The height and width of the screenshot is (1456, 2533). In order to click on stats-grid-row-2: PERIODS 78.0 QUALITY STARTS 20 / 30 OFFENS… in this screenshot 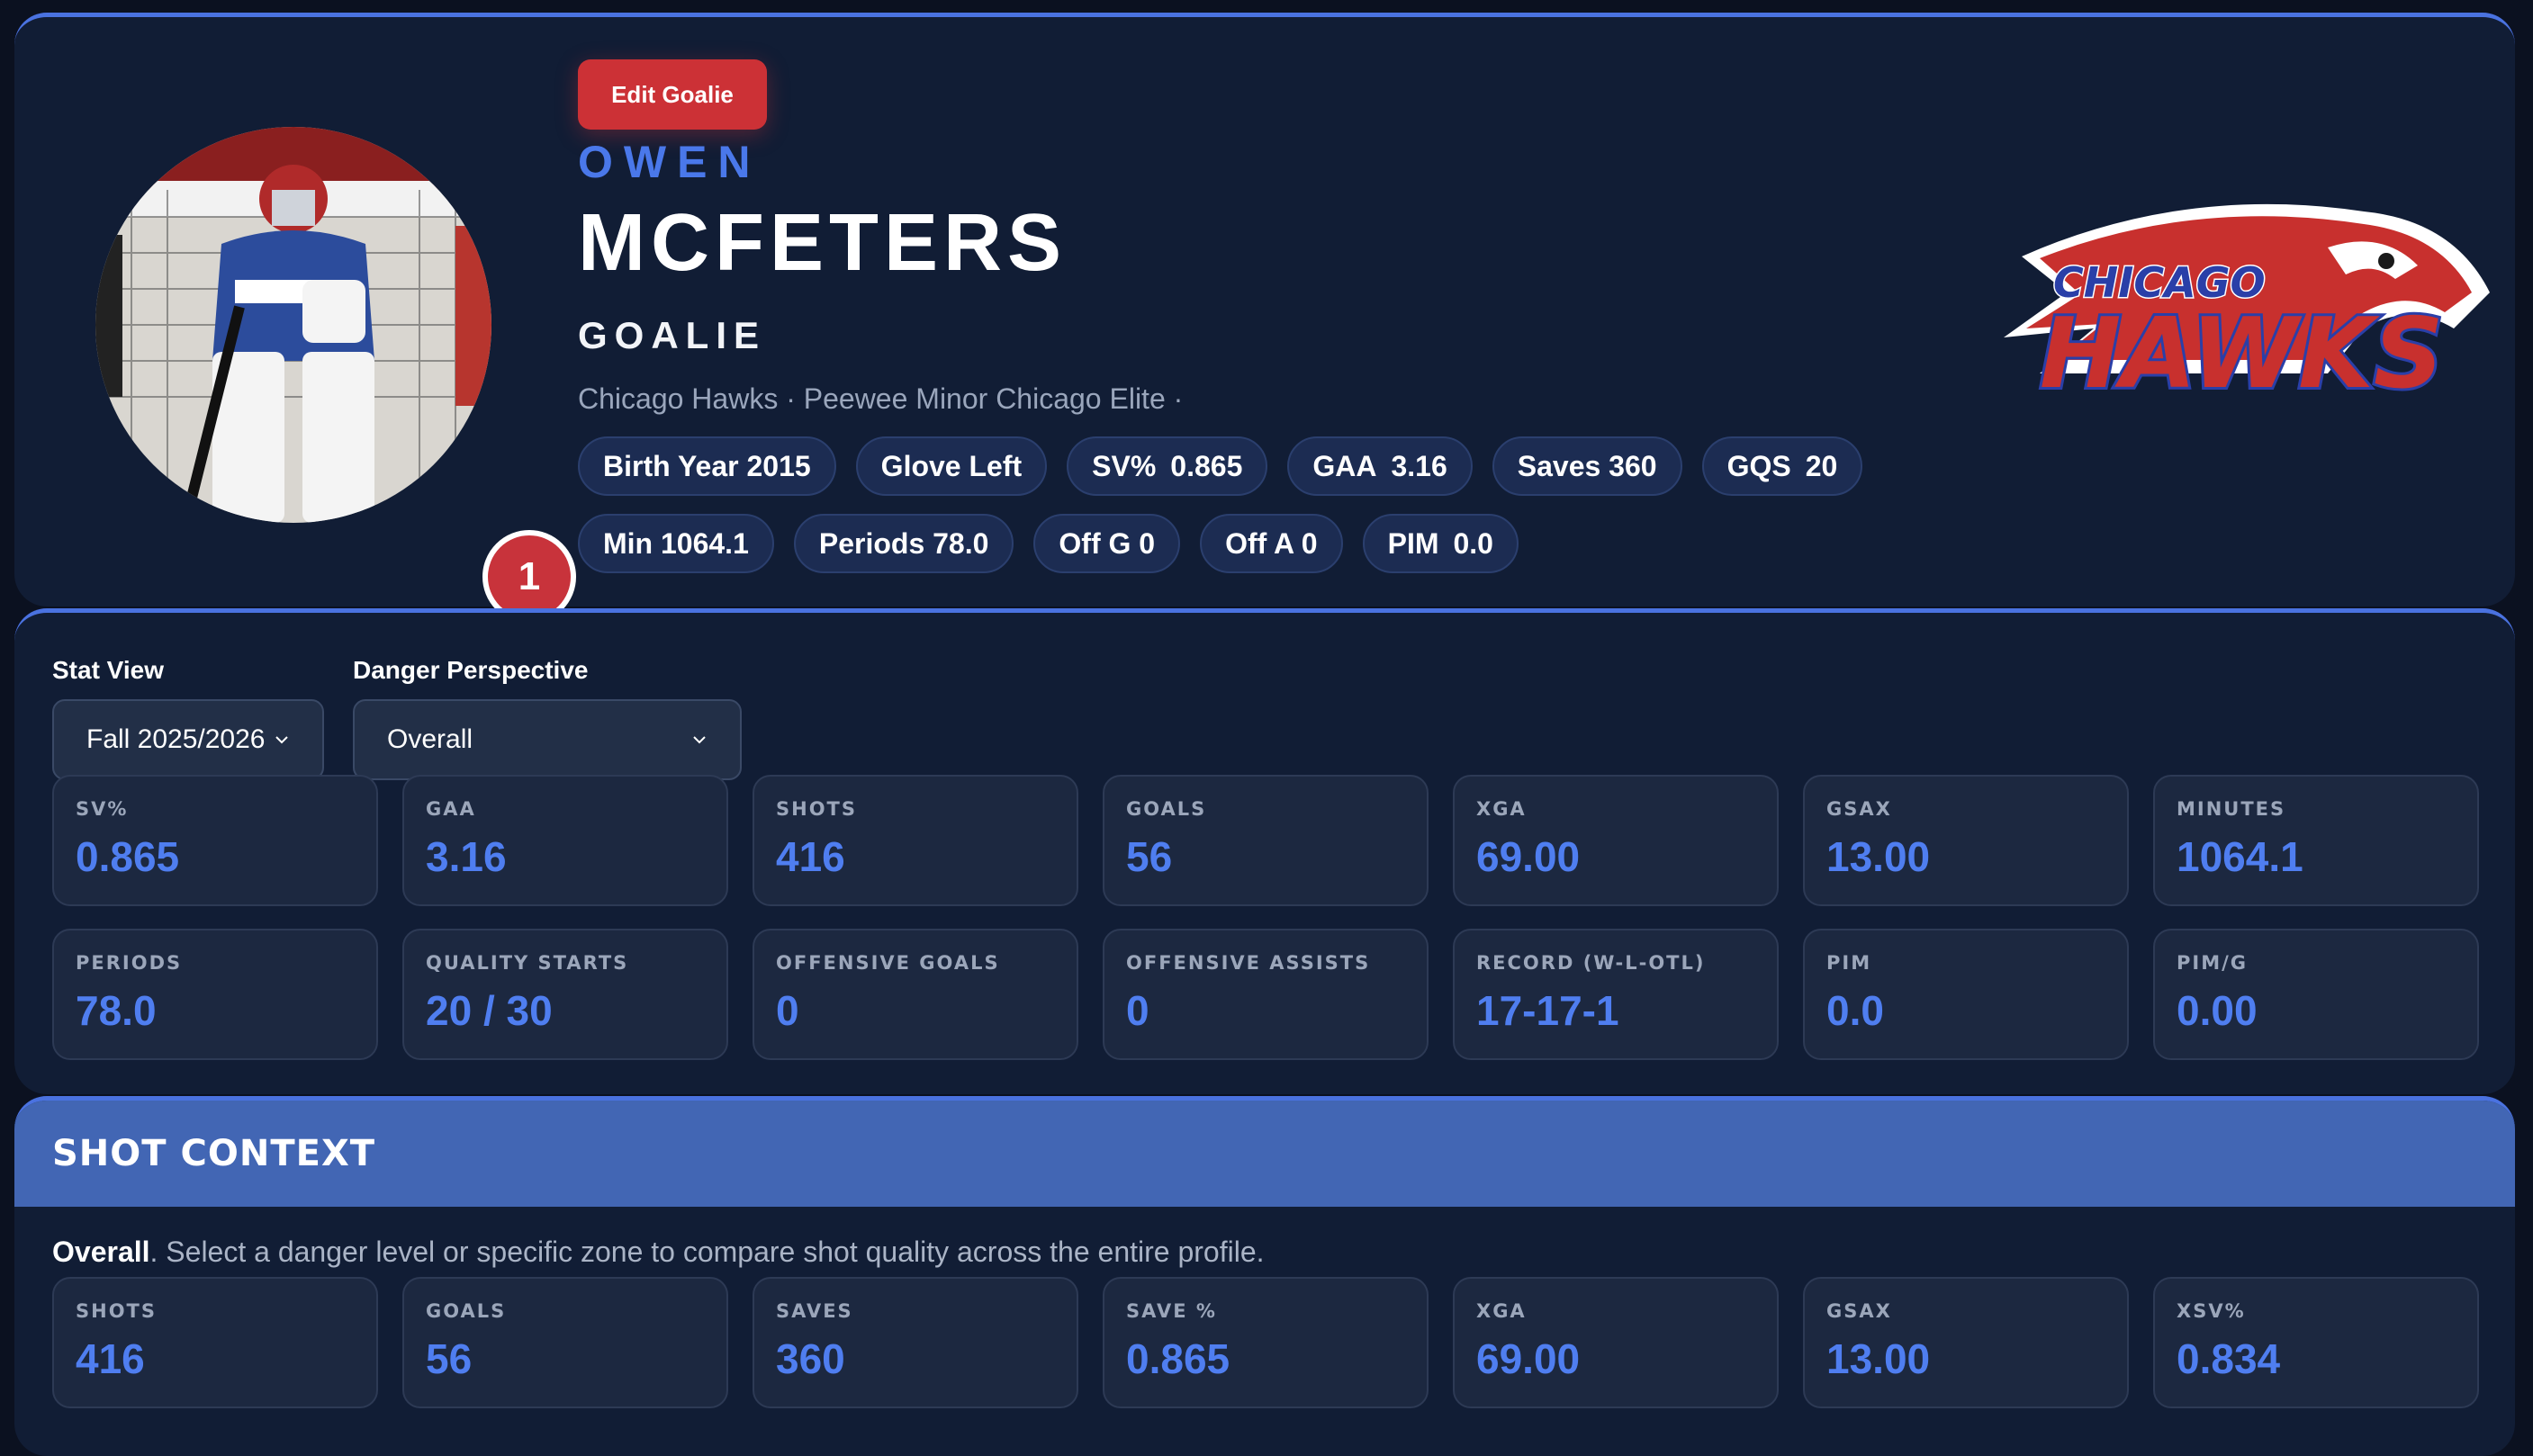, I will do `click(1265, 994)`.